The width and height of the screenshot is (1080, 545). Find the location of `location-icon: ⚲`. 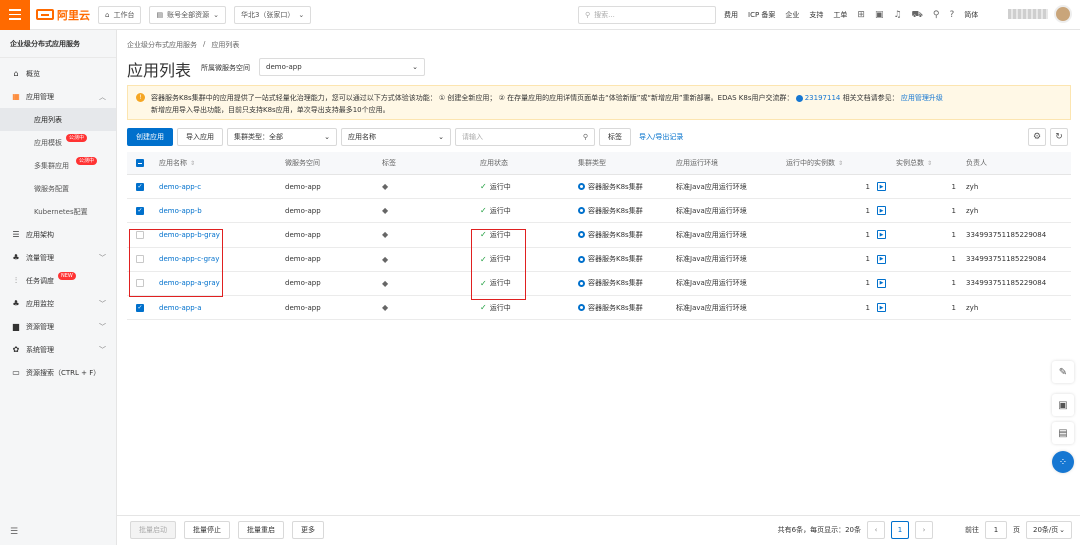

location-icon: ⚲ is located at coordinates (936, 15).